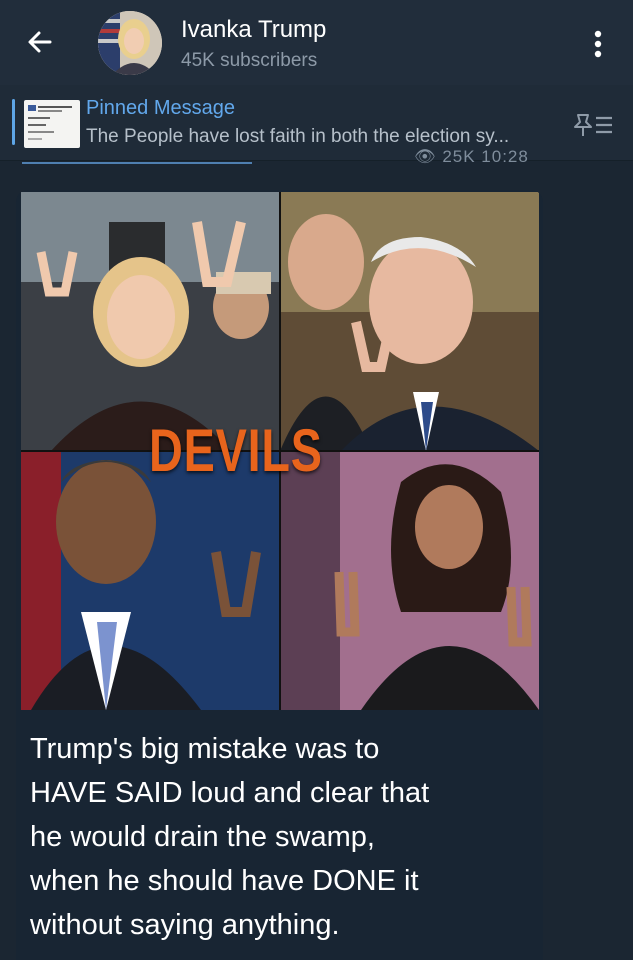 The width and height of the screenshot is (633, 960). What do you see at coordinates (253, 45) in the screenshot?
I see `channel-title-block: Ivanka Trump 45K subscribers` at bounding box center [253, 45].